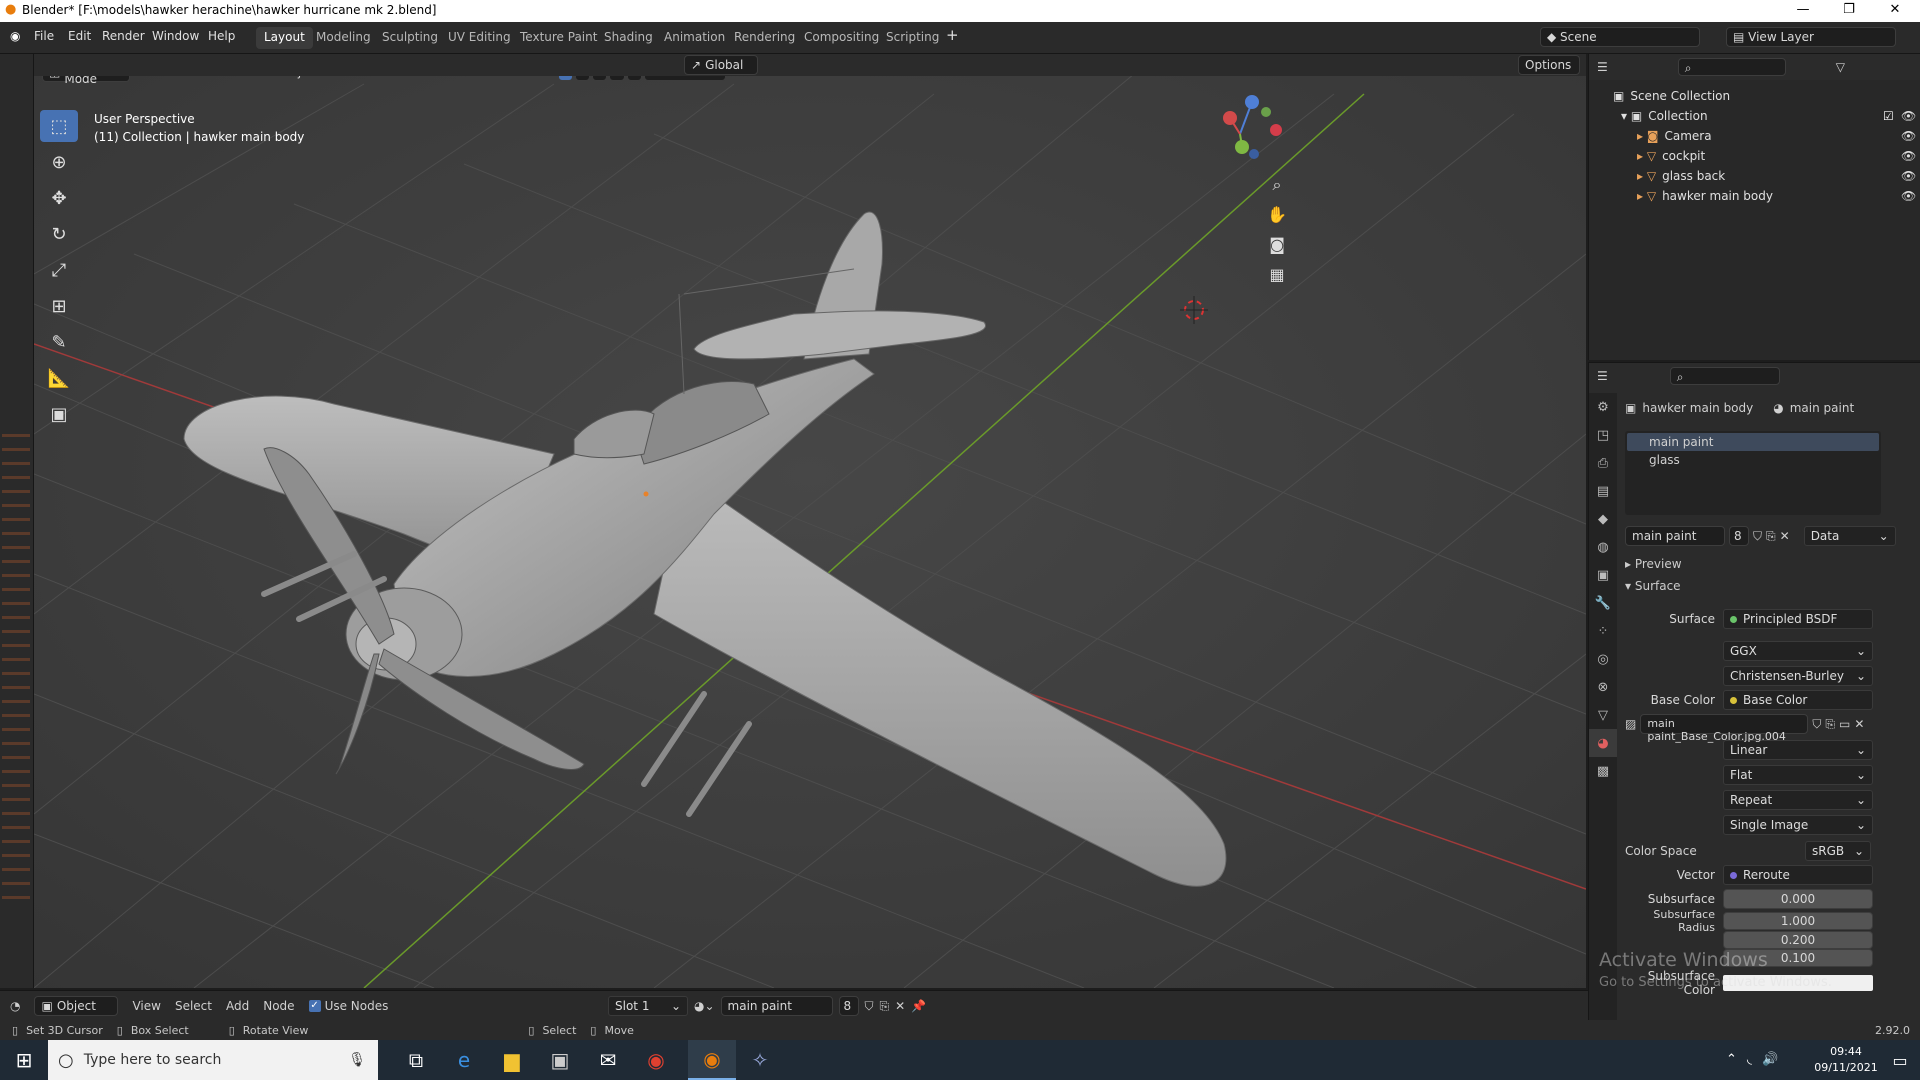  Describe the element at coordinates (1603, 603) in the screenshot. I see `modifier-tab-icon: 🔧` at that location.